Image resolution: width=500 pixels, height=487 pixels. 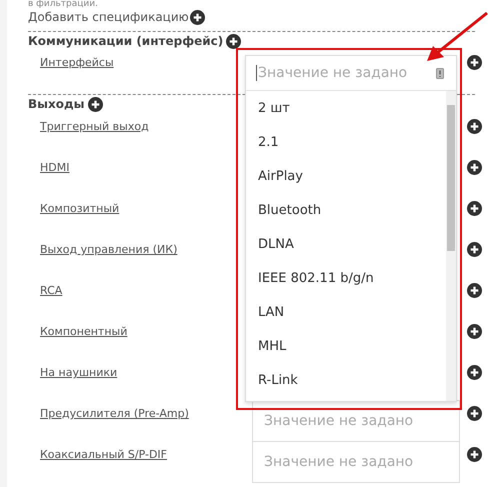 I want to click on section-heading: Выходы, so click(x=56, y=104).